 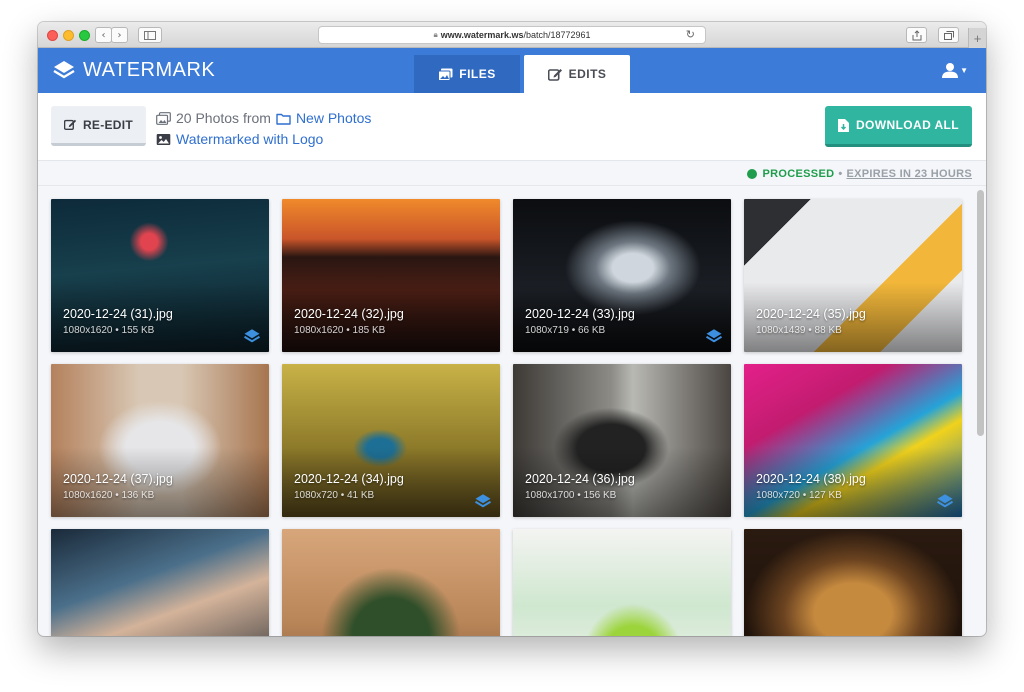 What do you see at coordinates (622, 440) in the screenshot?
I see `photo-tile: 2020-12-24 (36).jpg 1080x1700 • 156 KB` at bounding box center [622, 440].